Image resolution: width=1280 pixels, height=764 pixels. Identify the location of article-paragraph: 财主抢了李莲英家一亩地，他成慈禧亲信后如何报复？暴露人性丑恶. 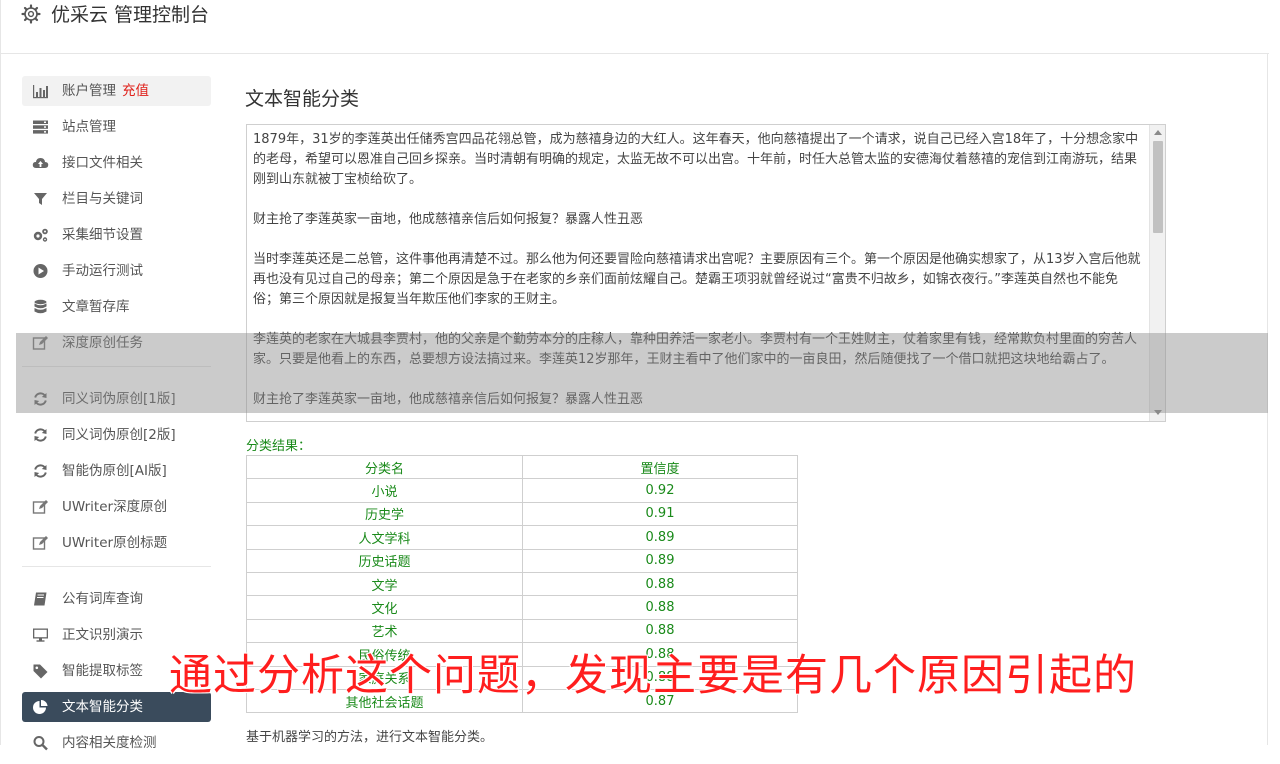
(448, 219).